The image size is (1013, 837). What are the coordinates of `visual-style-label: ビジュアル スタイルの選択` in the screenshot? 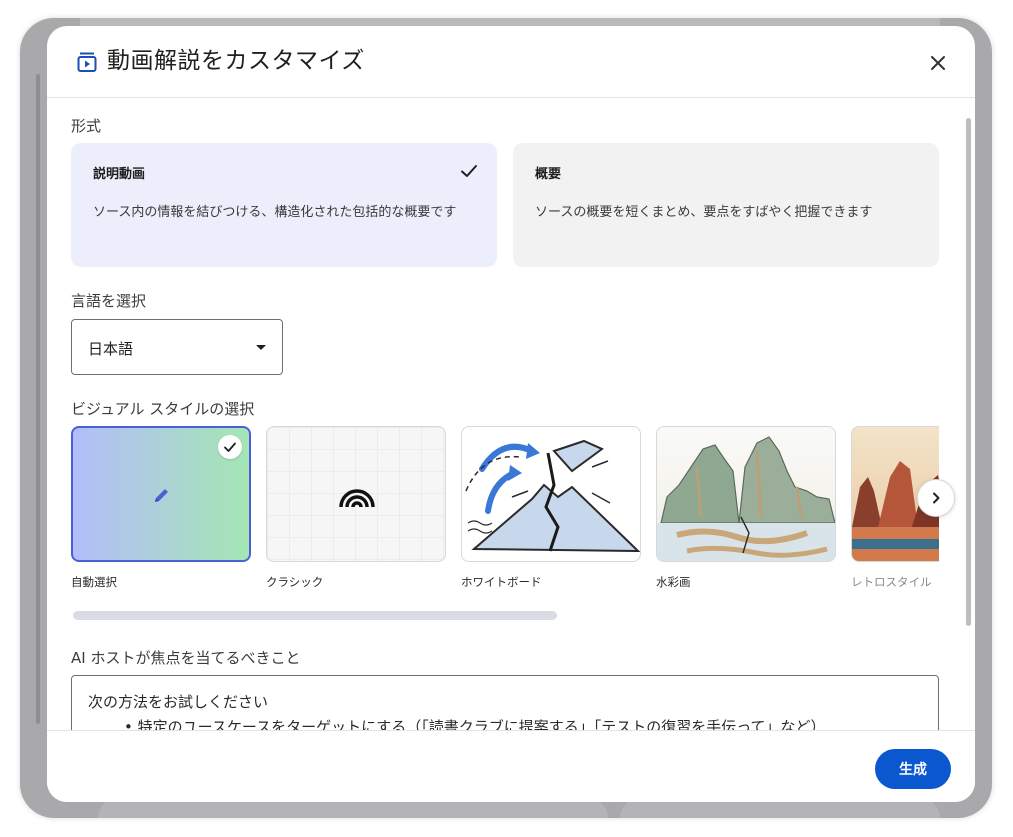 It's located at (163, 409).